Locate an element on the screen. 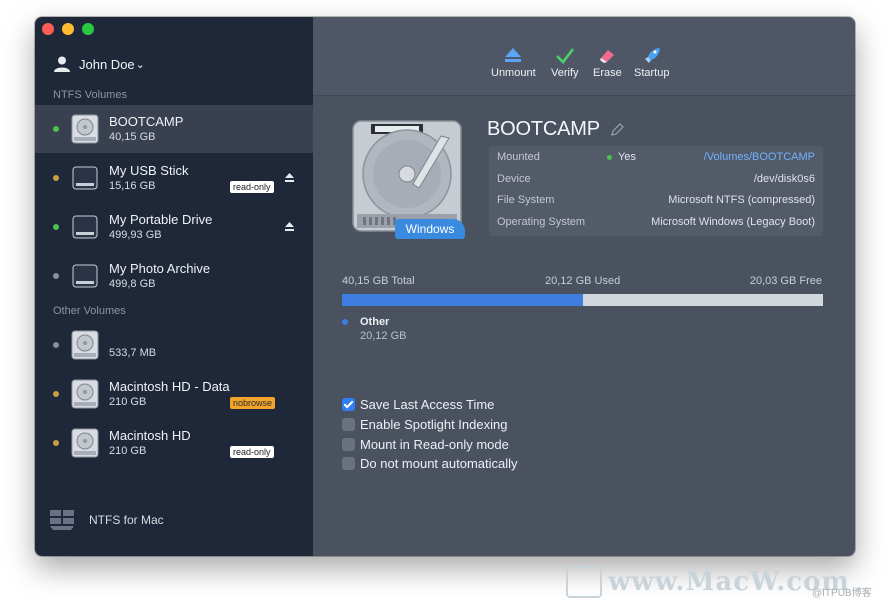  checkmark-icon is located at coordinates (564, 56).